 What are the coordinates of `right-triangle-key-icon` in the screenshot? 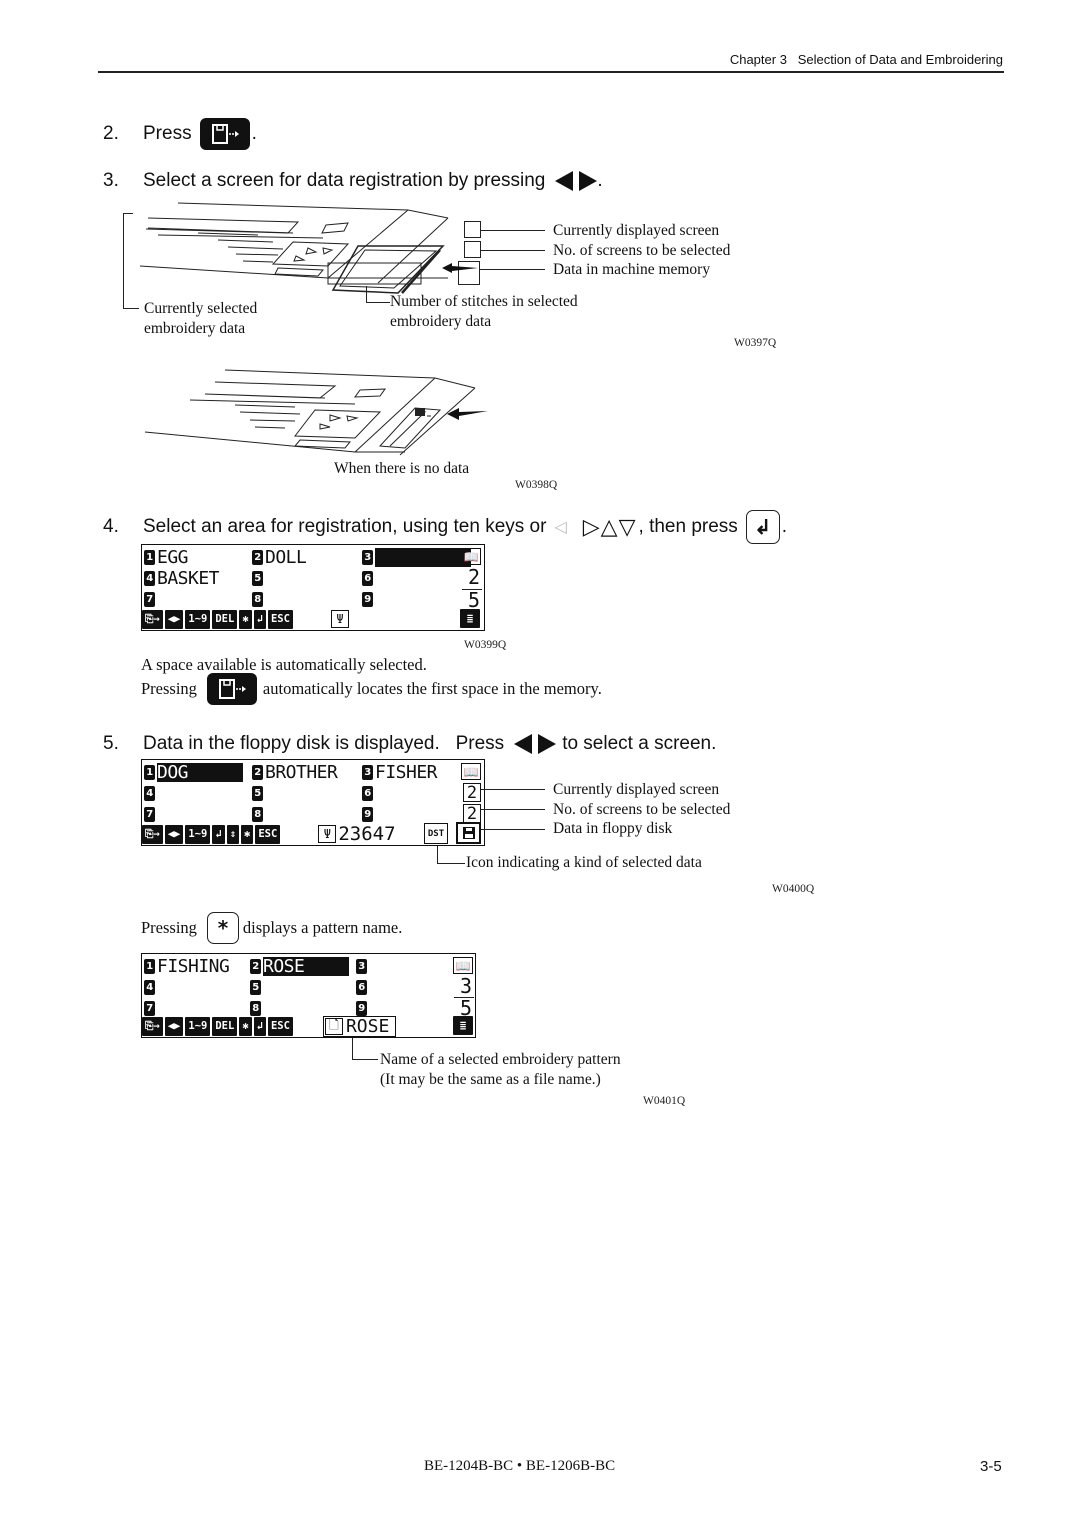 It's located at (547, 744).